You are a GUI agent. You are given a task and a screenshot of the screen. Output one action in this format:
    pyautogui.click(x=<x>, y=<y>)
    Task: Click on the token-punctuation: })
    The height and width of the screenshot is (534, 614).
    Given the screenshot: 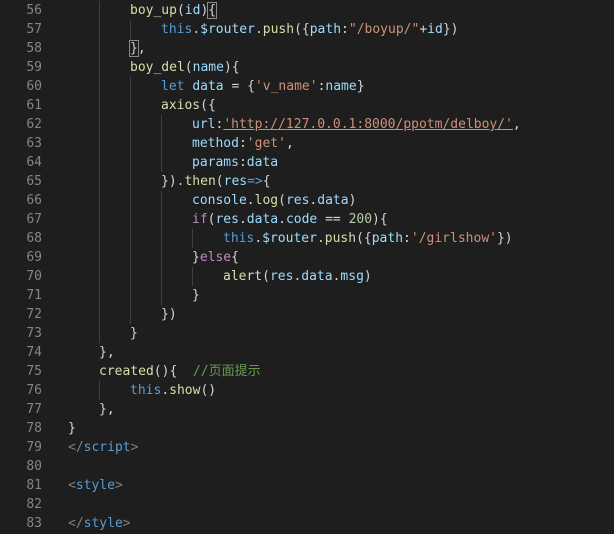 What is the action you would take?
    pyautogui.click(x=504, y=238)
    